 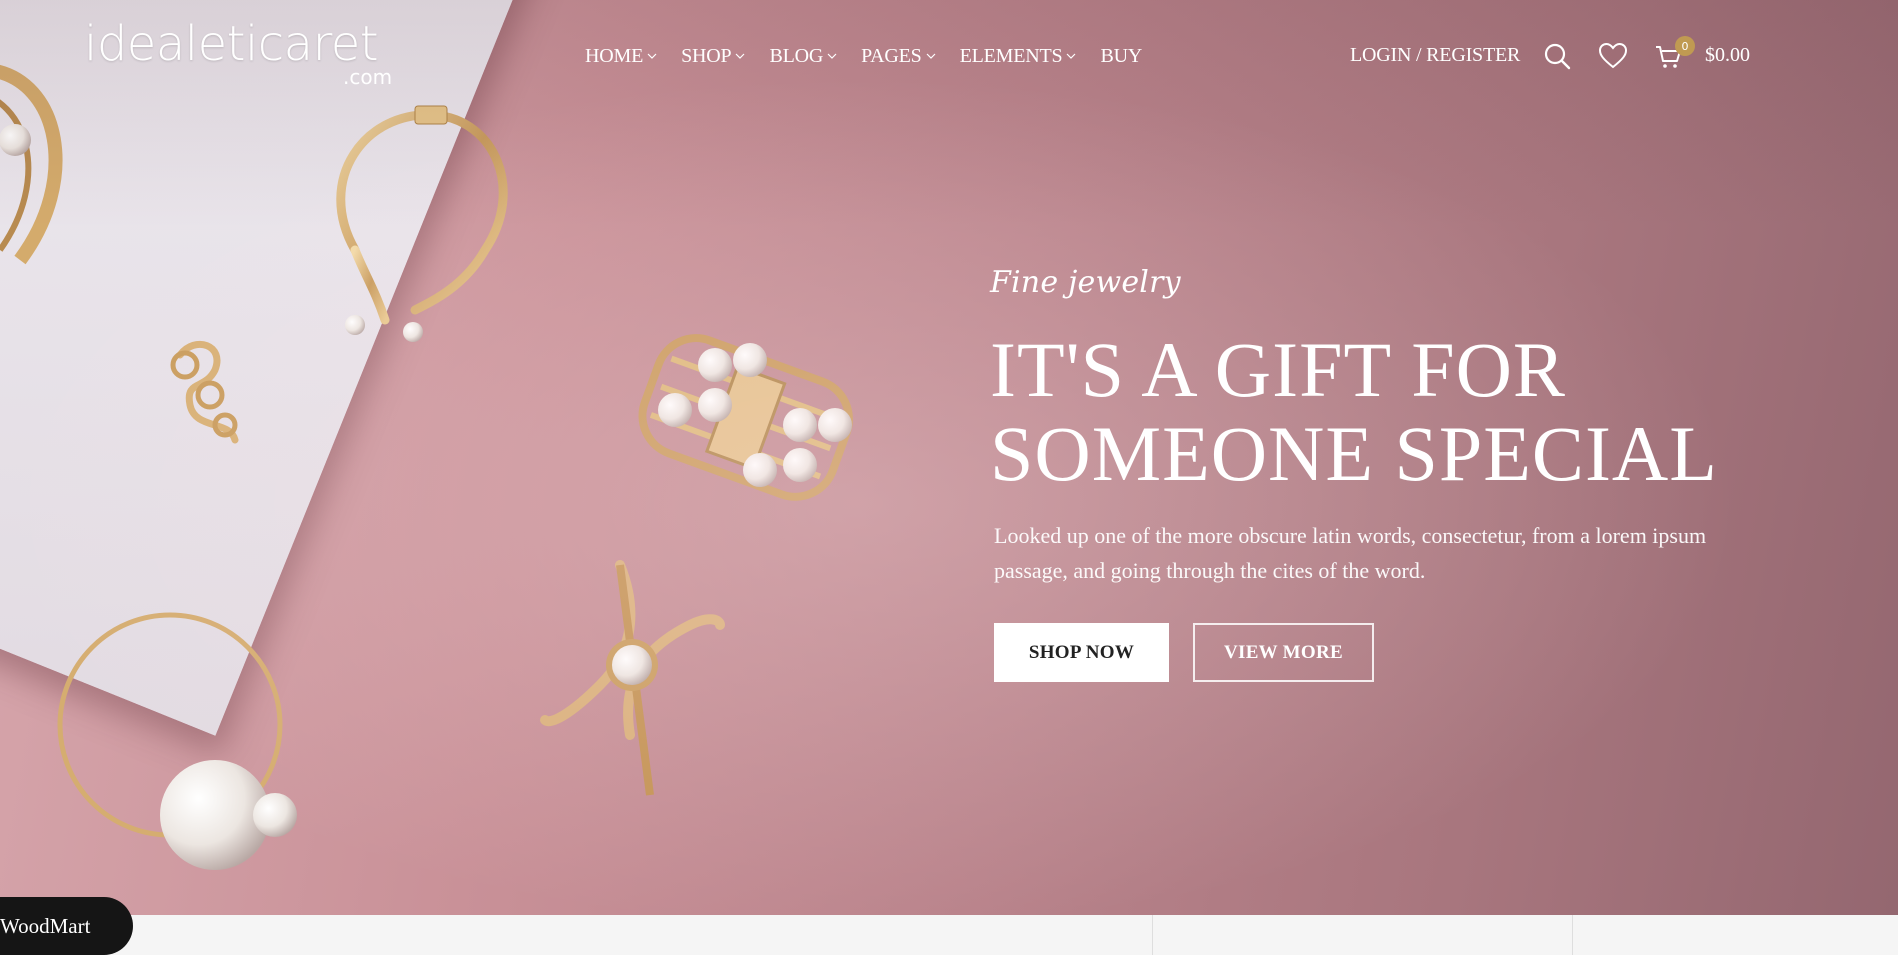 I want to click on hero-headline: IT'S A GIFT FOR SOMEONE SPECIAL, so click(x=1390, y=412).